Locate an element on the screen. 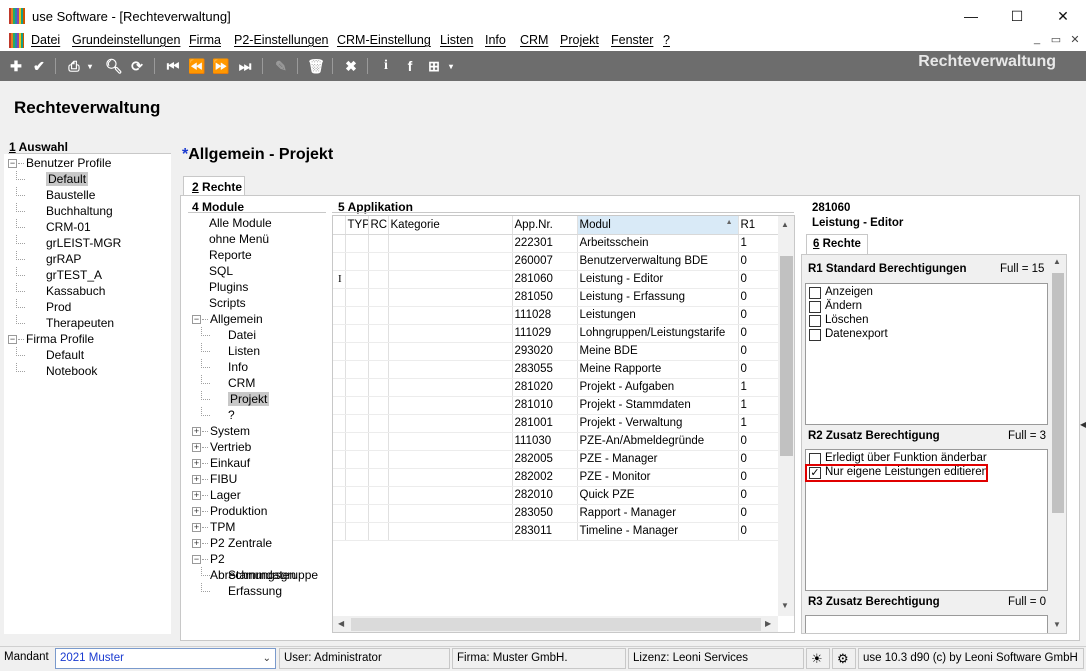 The image size is (1086, 671). mdi-minimize-button: _ is located at coordinates (1037, 41).